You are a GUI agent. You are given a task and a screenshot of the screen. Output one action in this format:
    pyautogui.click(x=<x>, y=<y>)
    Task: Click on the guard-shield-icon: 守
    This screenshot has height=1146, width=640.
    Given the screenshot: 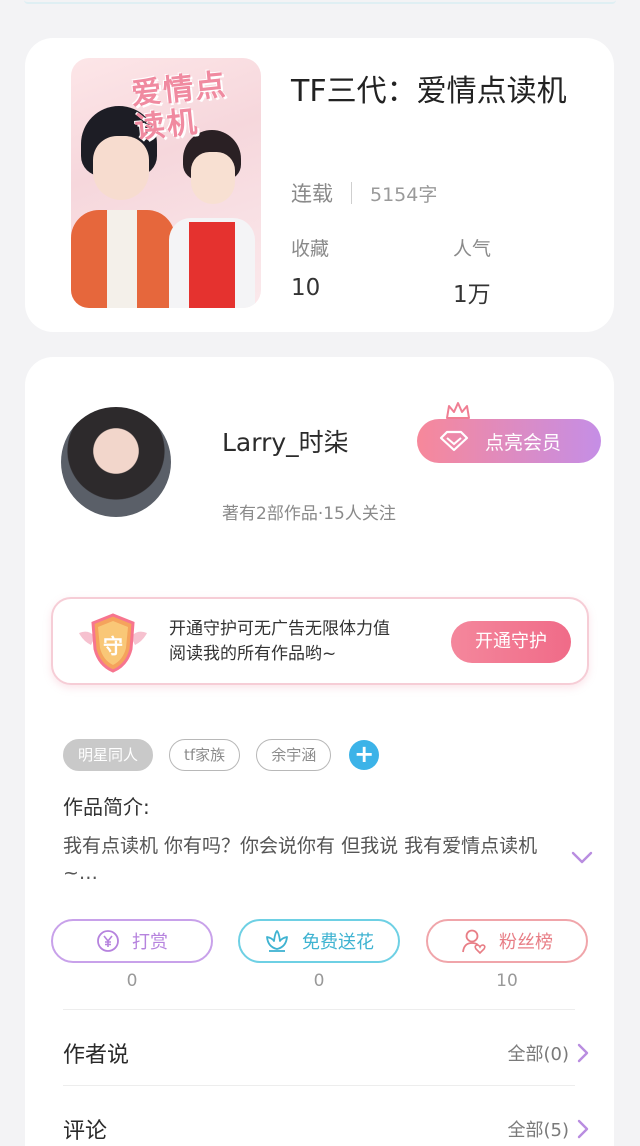 What is the action you would take?
    pyautogui.click(x=113, y=643)
    